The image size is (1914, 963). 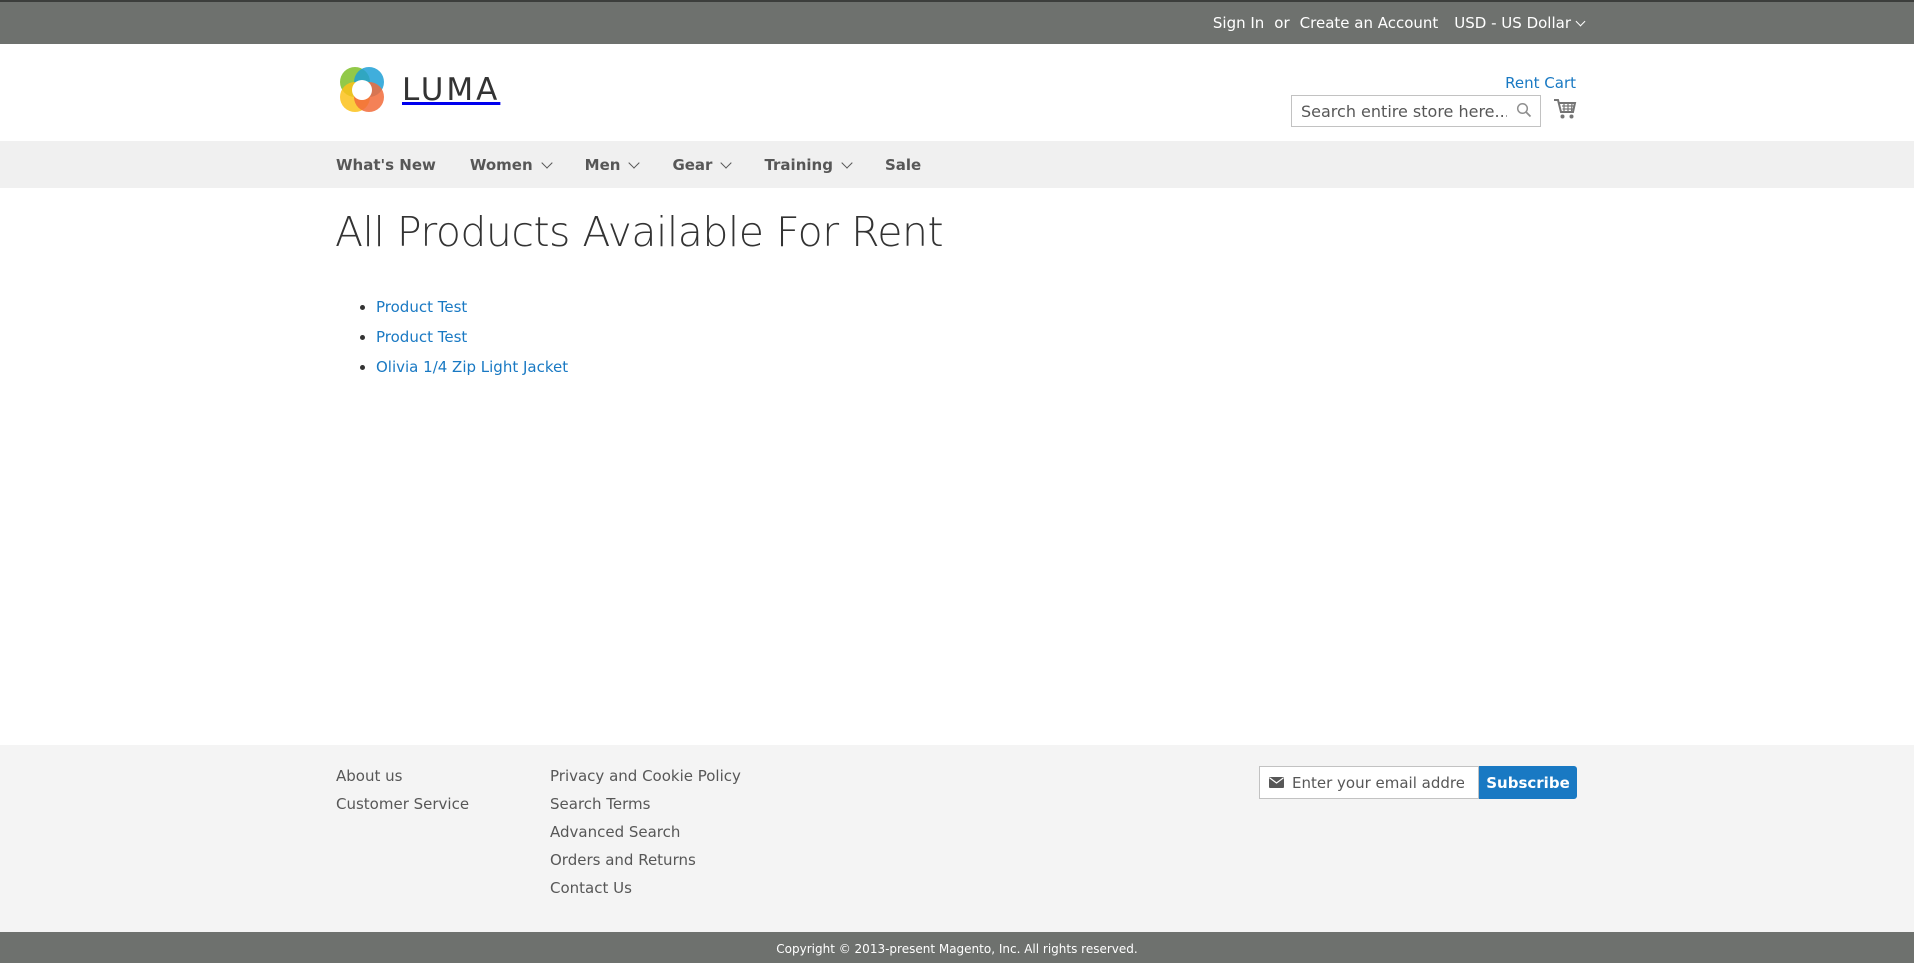 I want to click on nav-item-women: Women, so click(x=511, y=164).